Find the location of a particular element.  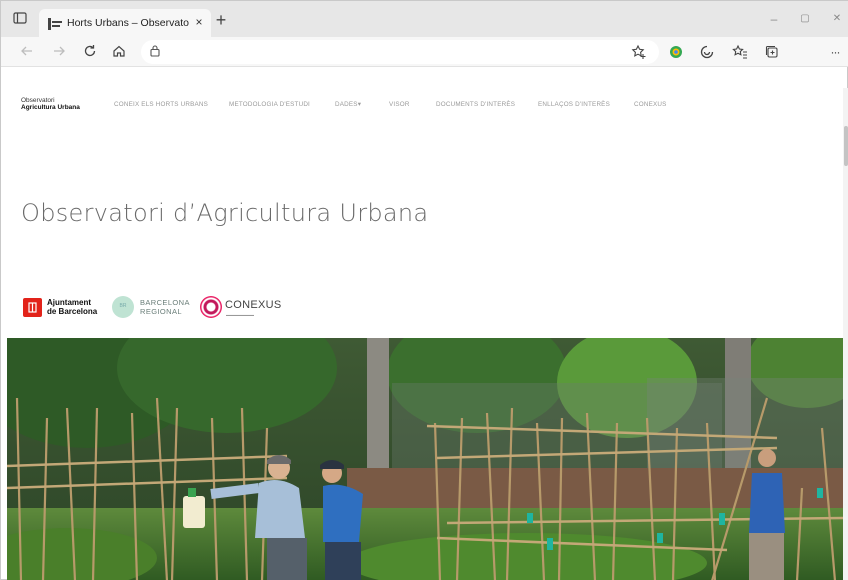

conexus-mark-icon is located at coordinates (211, 307).